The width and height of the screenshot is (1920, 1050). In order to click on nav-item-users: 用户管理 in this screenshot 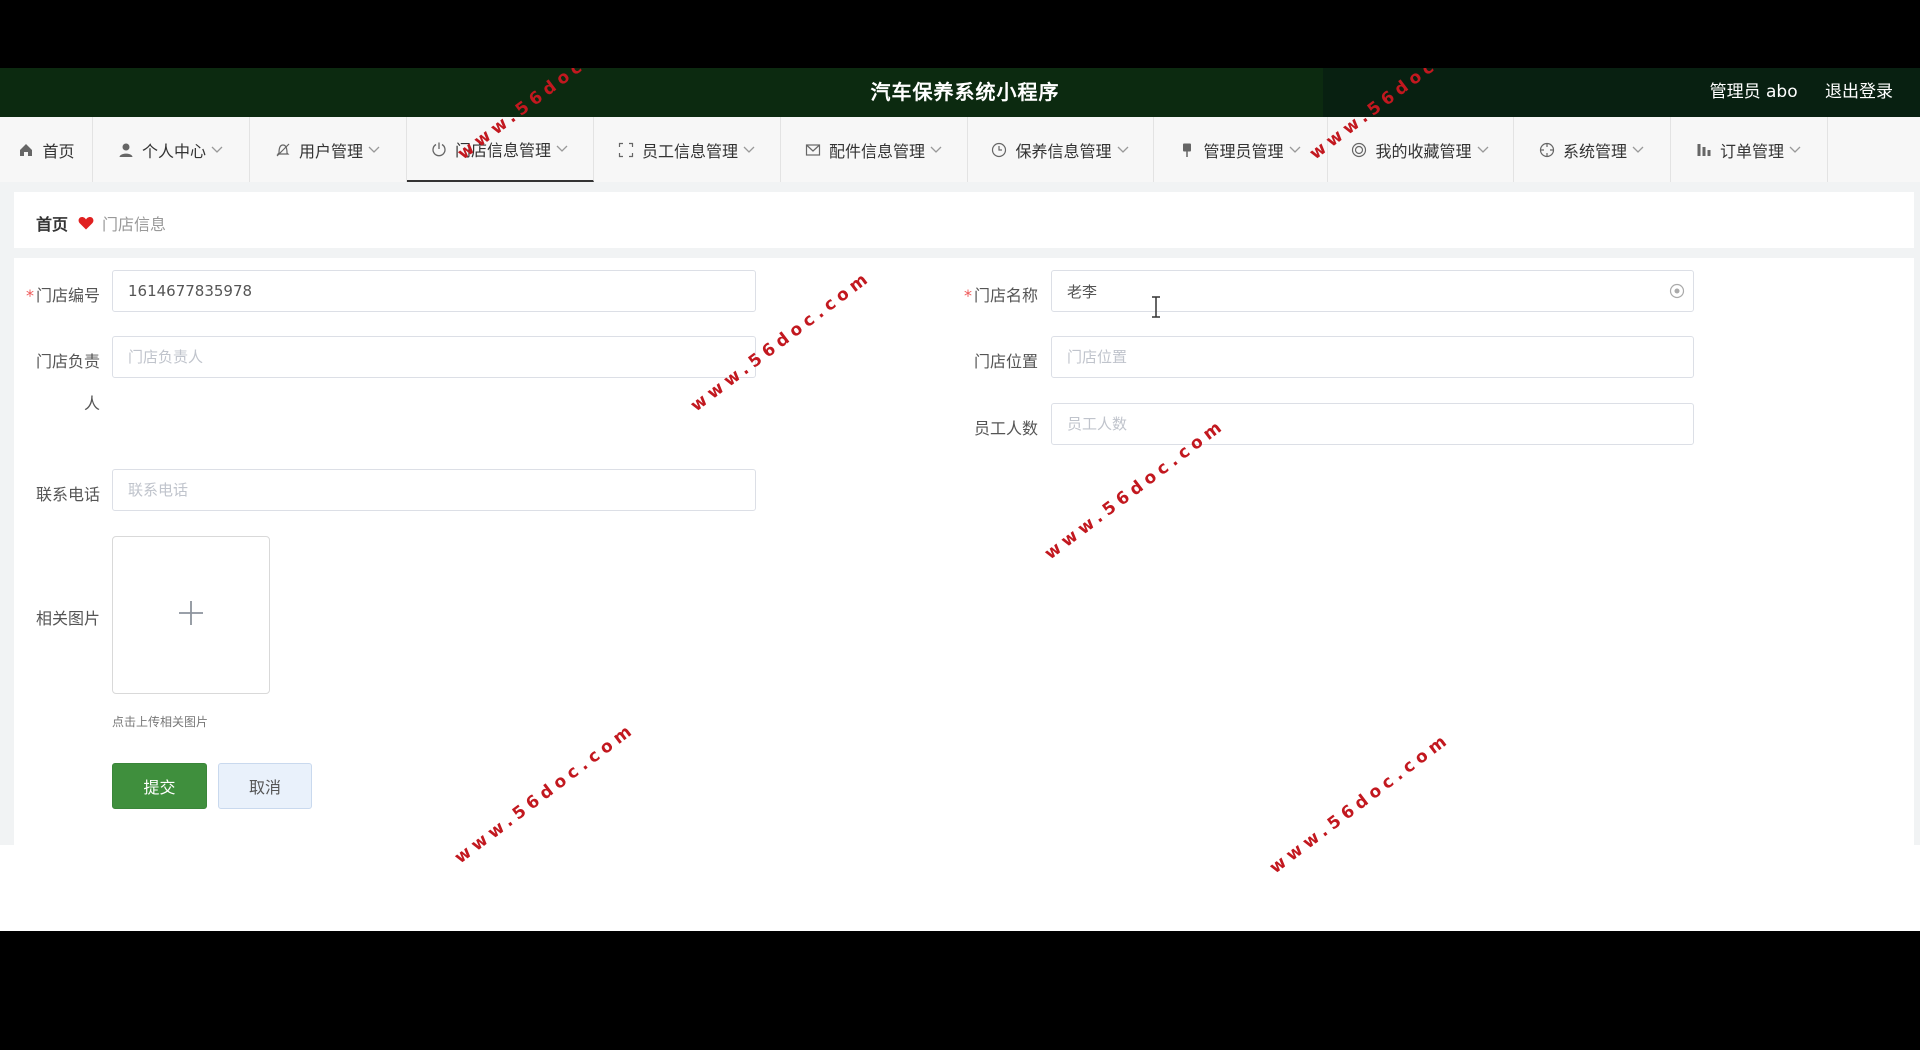, I will do `click(328, 149)`.